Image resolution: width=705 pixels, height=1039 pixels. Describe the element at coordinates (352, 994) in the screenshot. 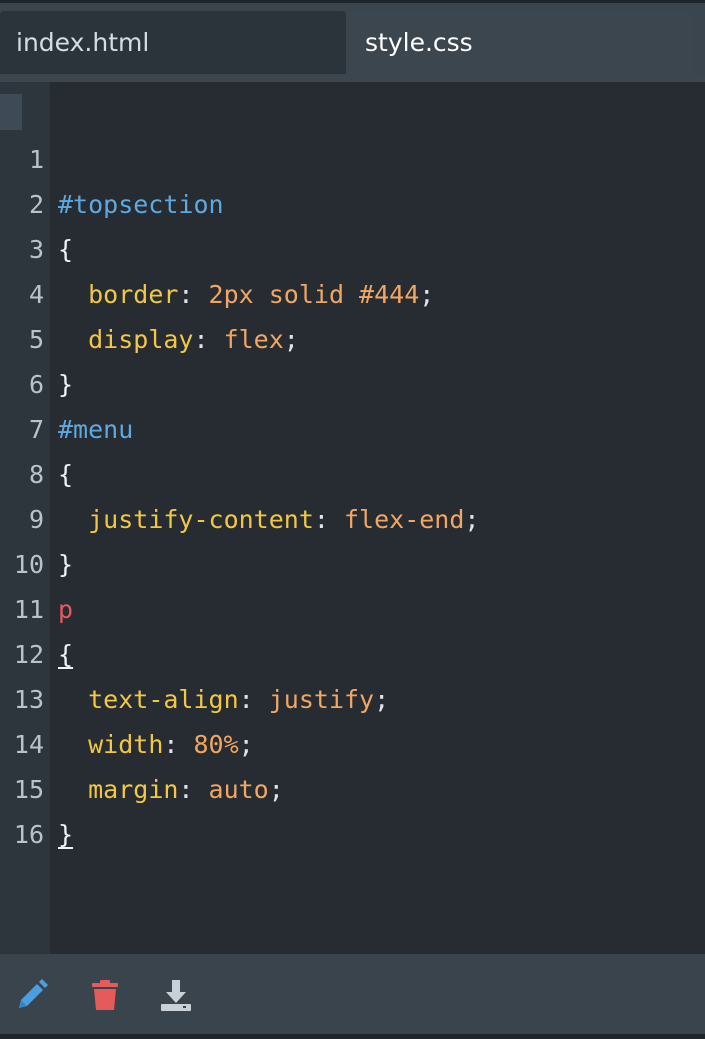

I see `bottom-toolbar` at that location.